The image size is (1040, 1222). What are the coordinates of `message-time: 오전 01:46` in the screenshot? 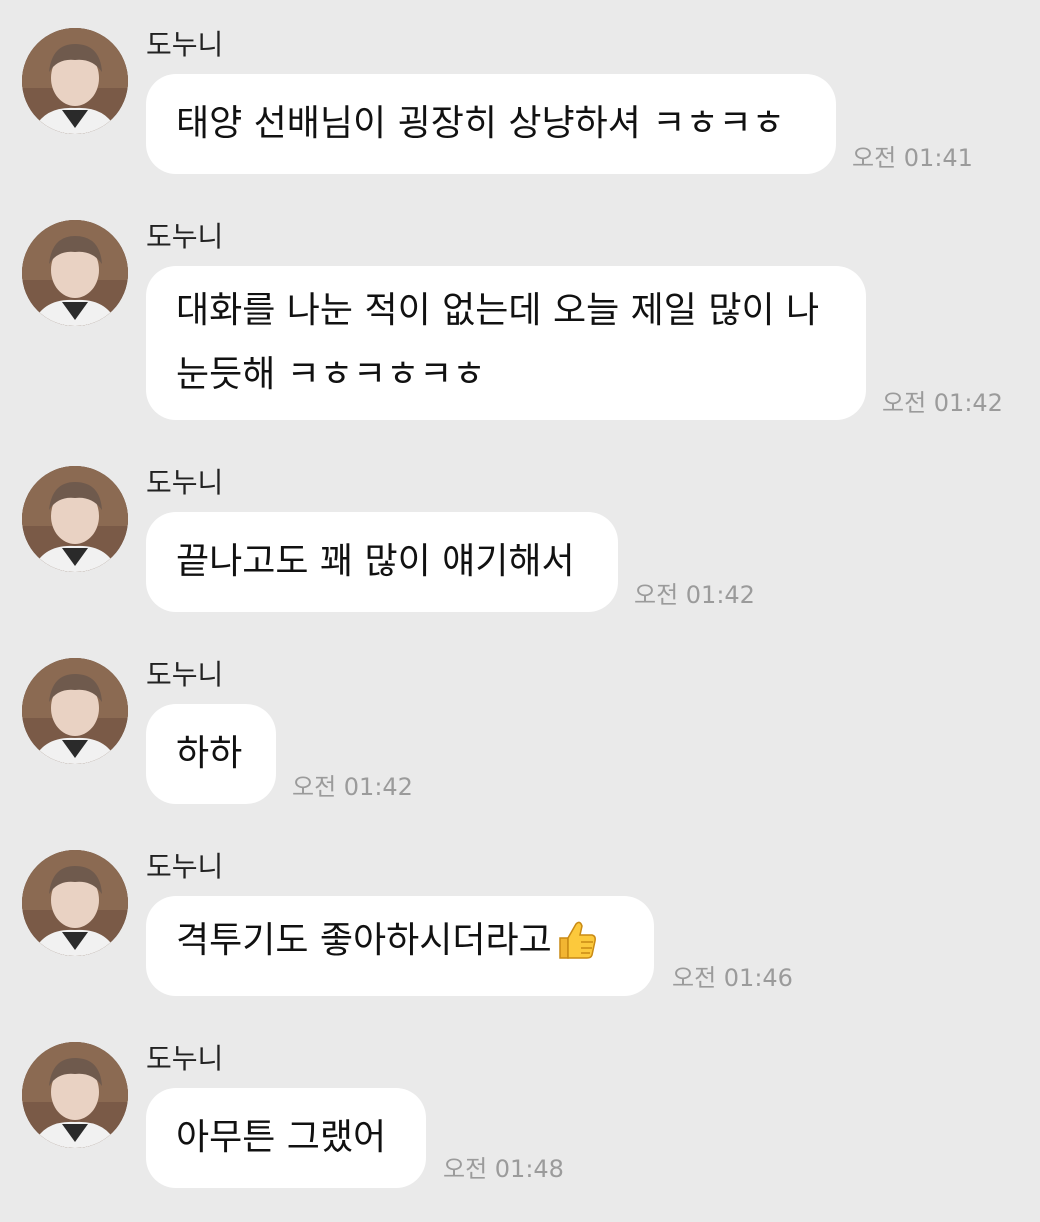 It's located at (732, 978).